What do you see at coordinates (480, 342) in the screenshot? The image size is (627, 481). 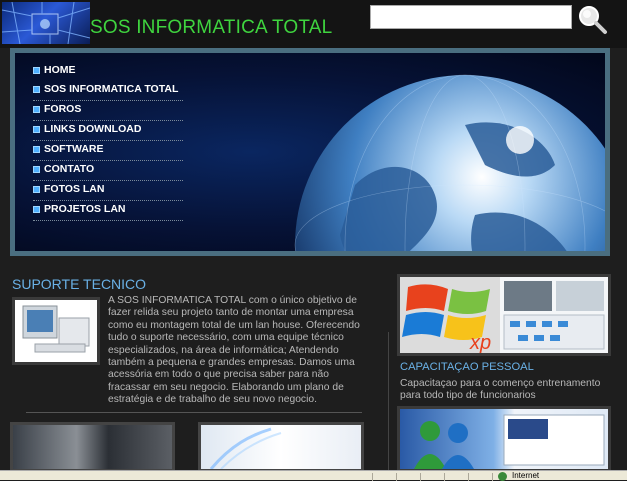 I see `xp-label: xp` at bounding box center [480, 342].